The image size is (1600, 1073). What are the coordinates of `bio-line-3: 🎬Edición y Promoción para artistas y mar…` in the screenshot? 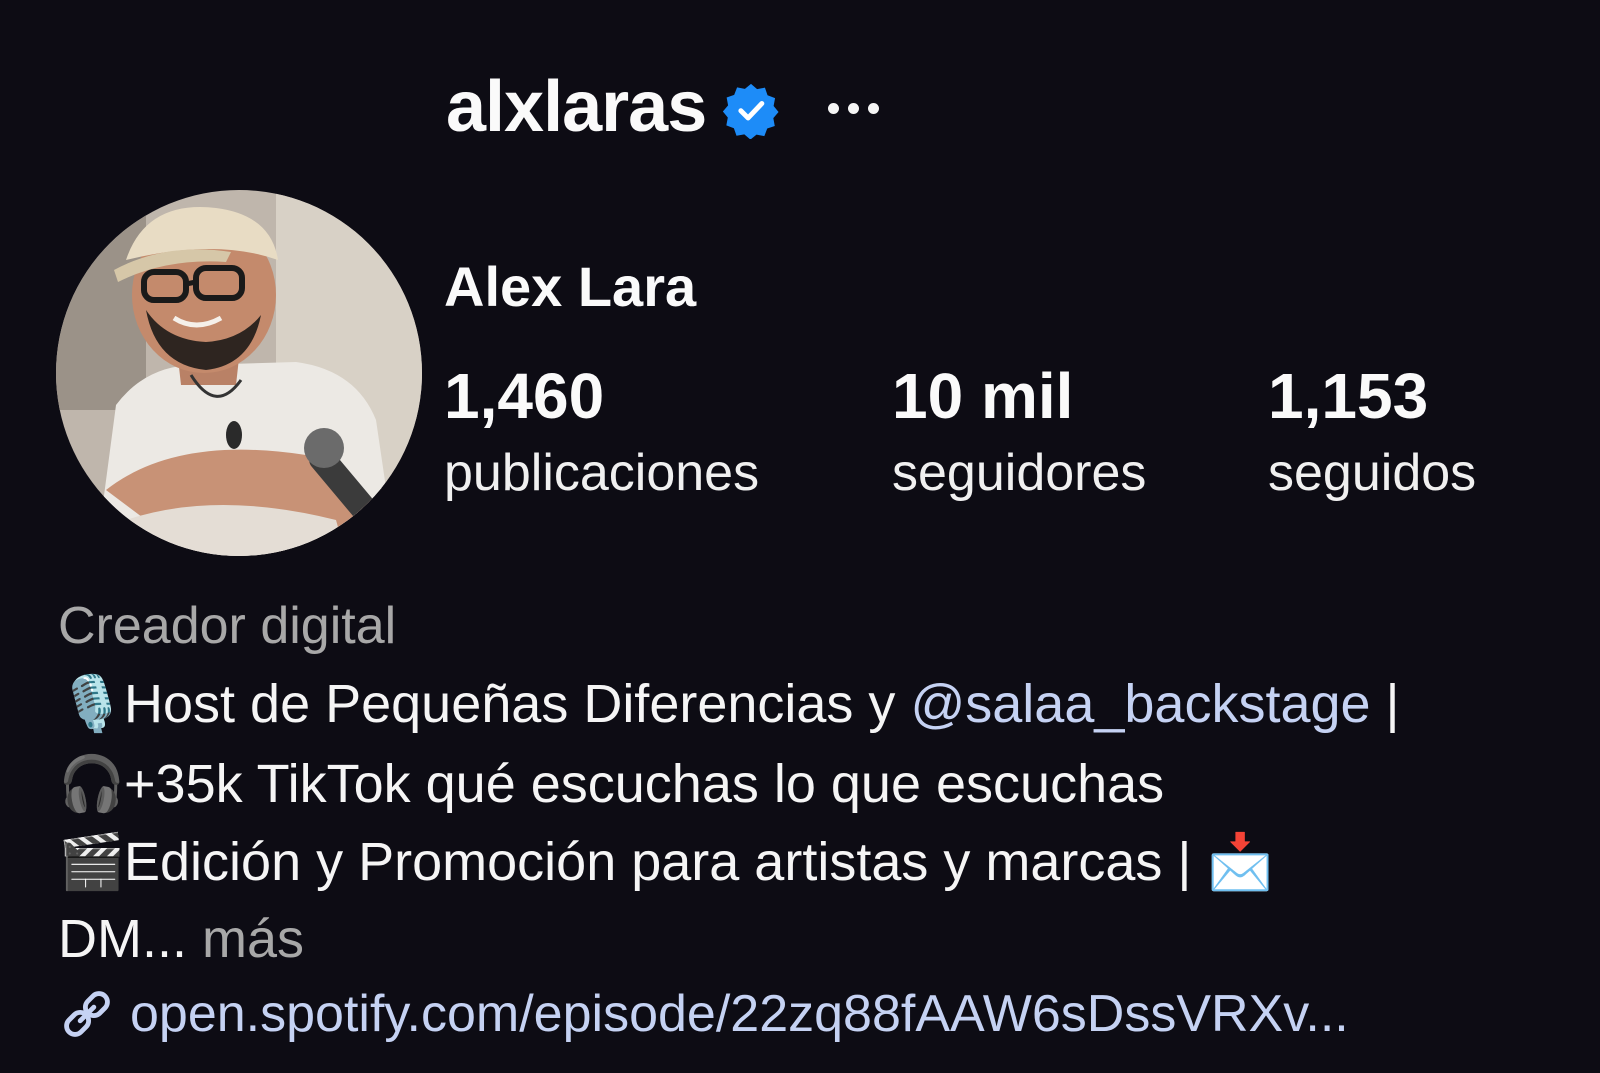 It's located at (666, 862).